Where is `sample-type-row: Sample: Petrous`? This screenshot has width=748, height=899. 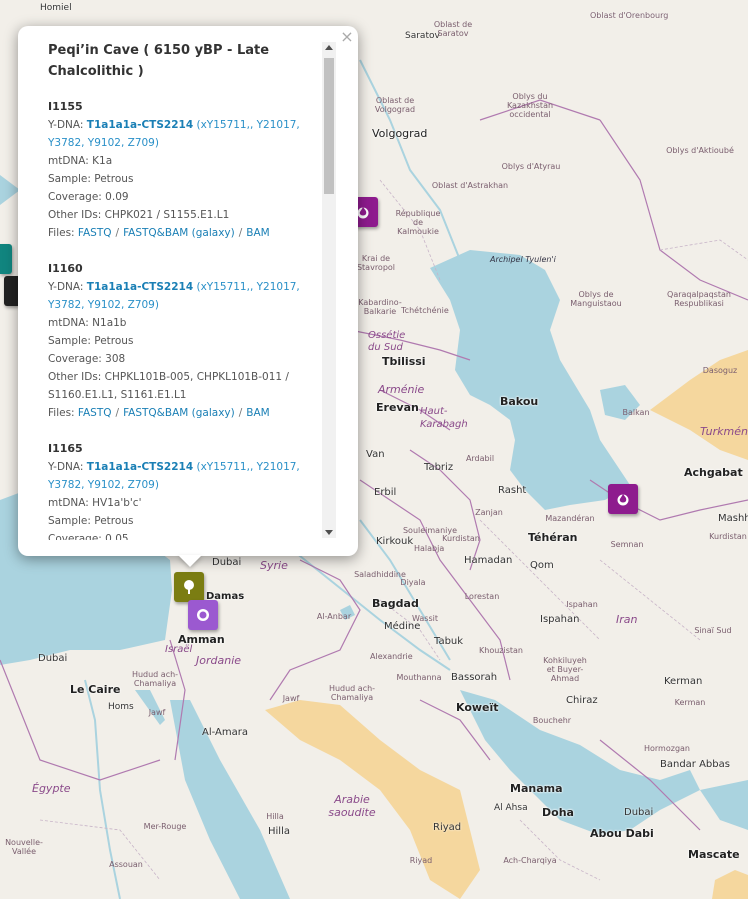
sample-type-row: Sample: Petrous is located at coordinates (91, 179).